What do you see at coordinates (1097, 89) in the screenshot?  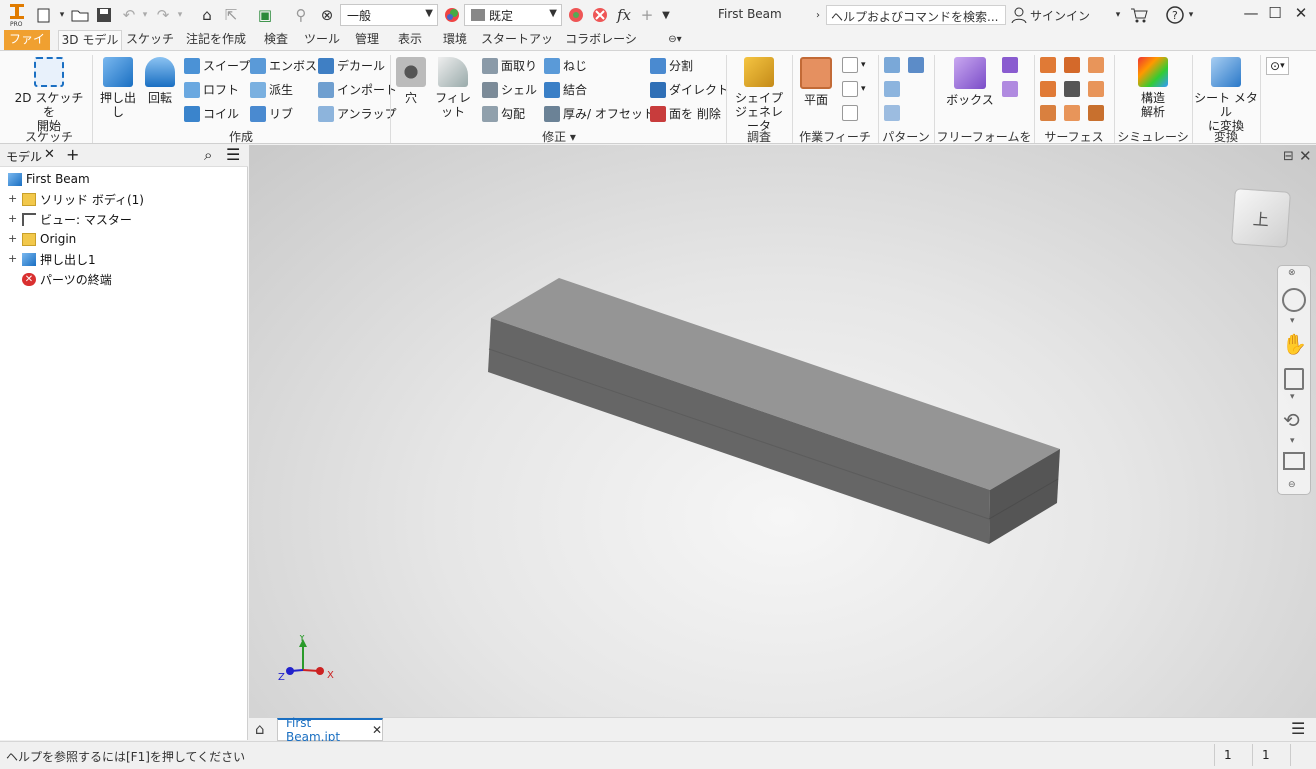 I see `replace-face-button` at bounding box center [1097, 89].